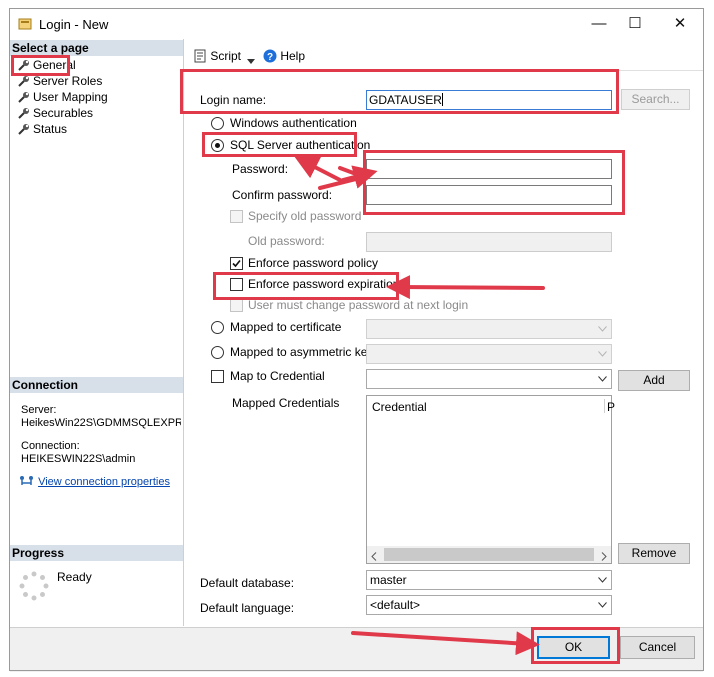 This screenshot has height=677, width=714. I want to click on horizontal-scrollbar, so click(489, 554).